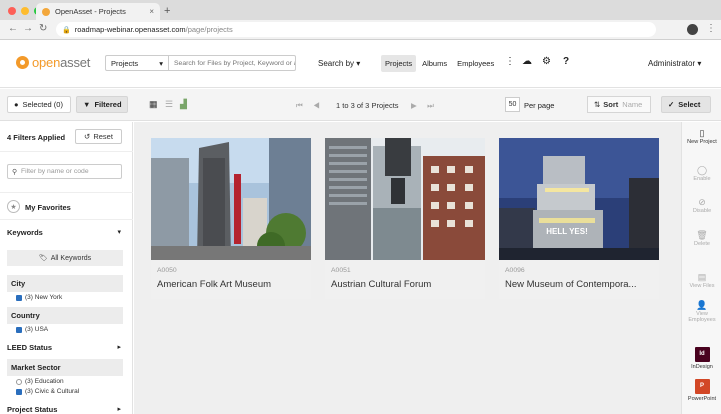 This screenshot has width=721, height=414. I want to click on tab-projects: Projects, so click(399, 63).